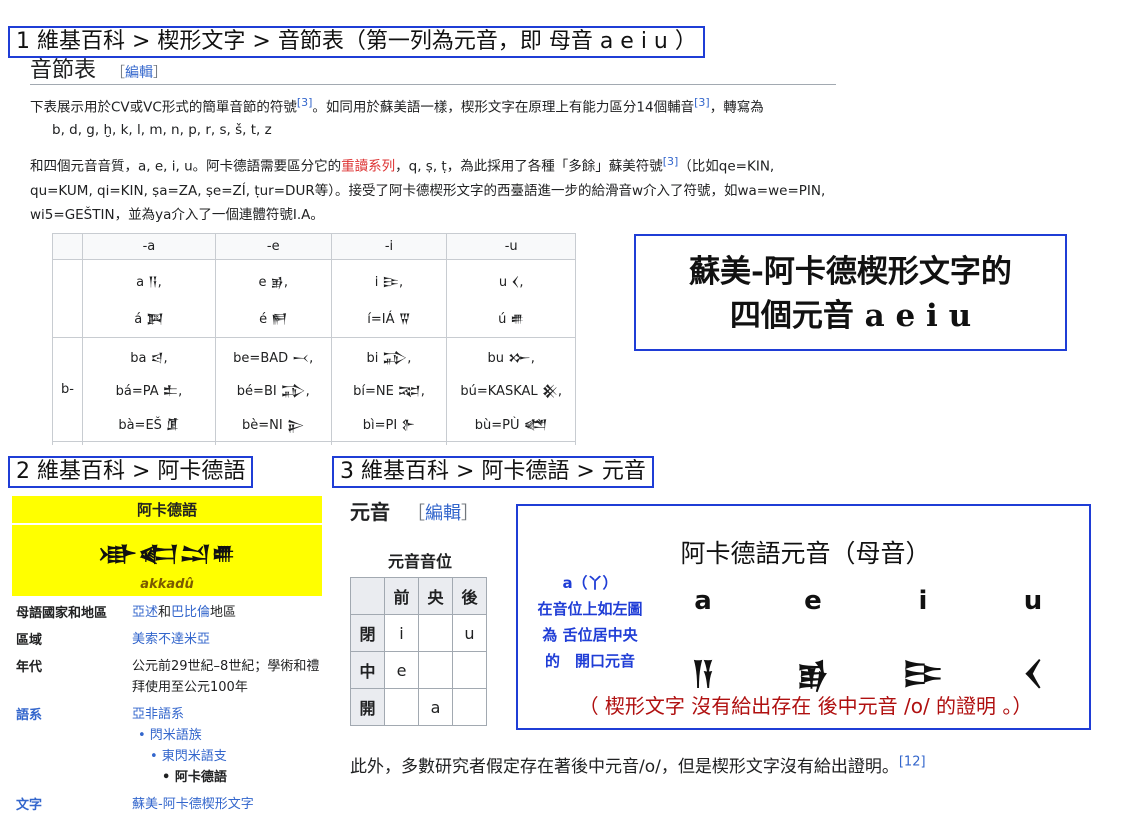 The image size is (1121, 815). What do you see at coordinates (370, 512) in the screenshot?
I see `section-title: 元音` at bounding box center [370, 512].